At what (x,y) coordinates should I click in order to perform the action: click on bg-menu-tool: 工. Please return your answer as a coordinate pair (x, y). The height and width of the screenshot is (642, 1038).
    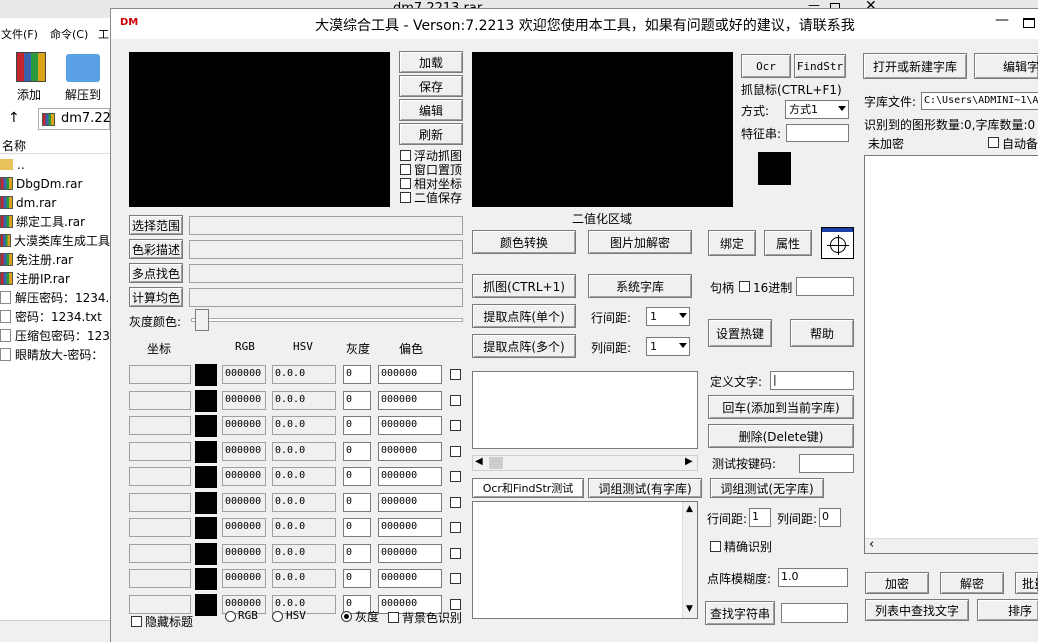
    Looking at the image, I should click on (103, 34).